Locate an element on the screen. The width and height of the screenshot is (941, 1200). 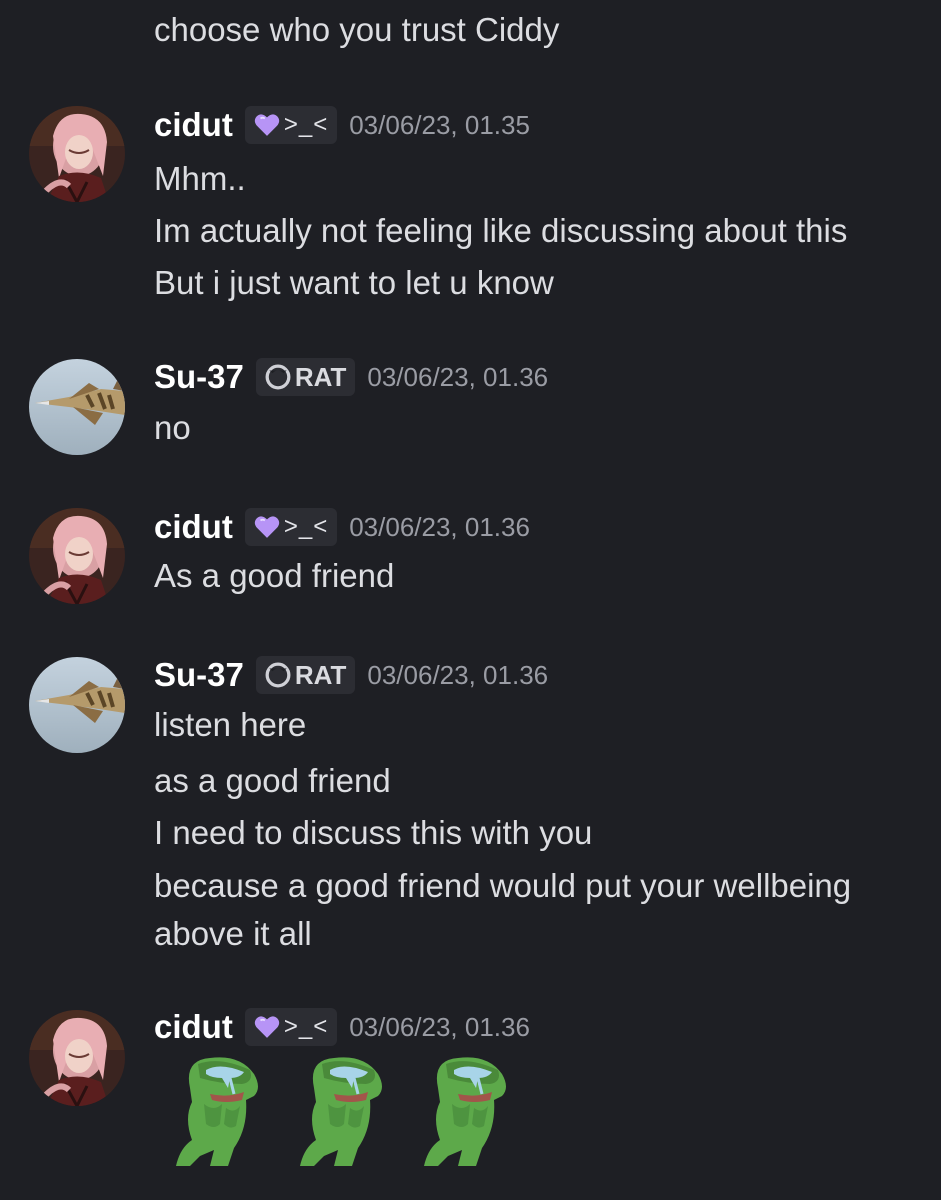
message-line: as a good friend is located at coordinates (272, 780).